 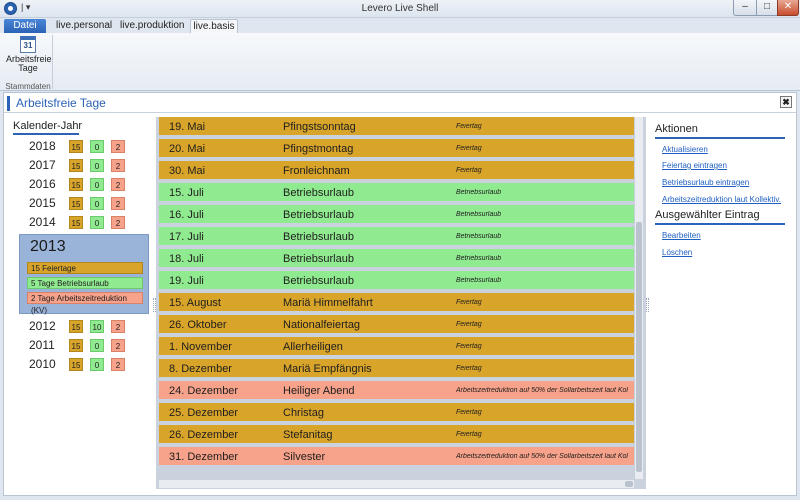 I want to click on year-number: 2016, so click(x=42, y=184).